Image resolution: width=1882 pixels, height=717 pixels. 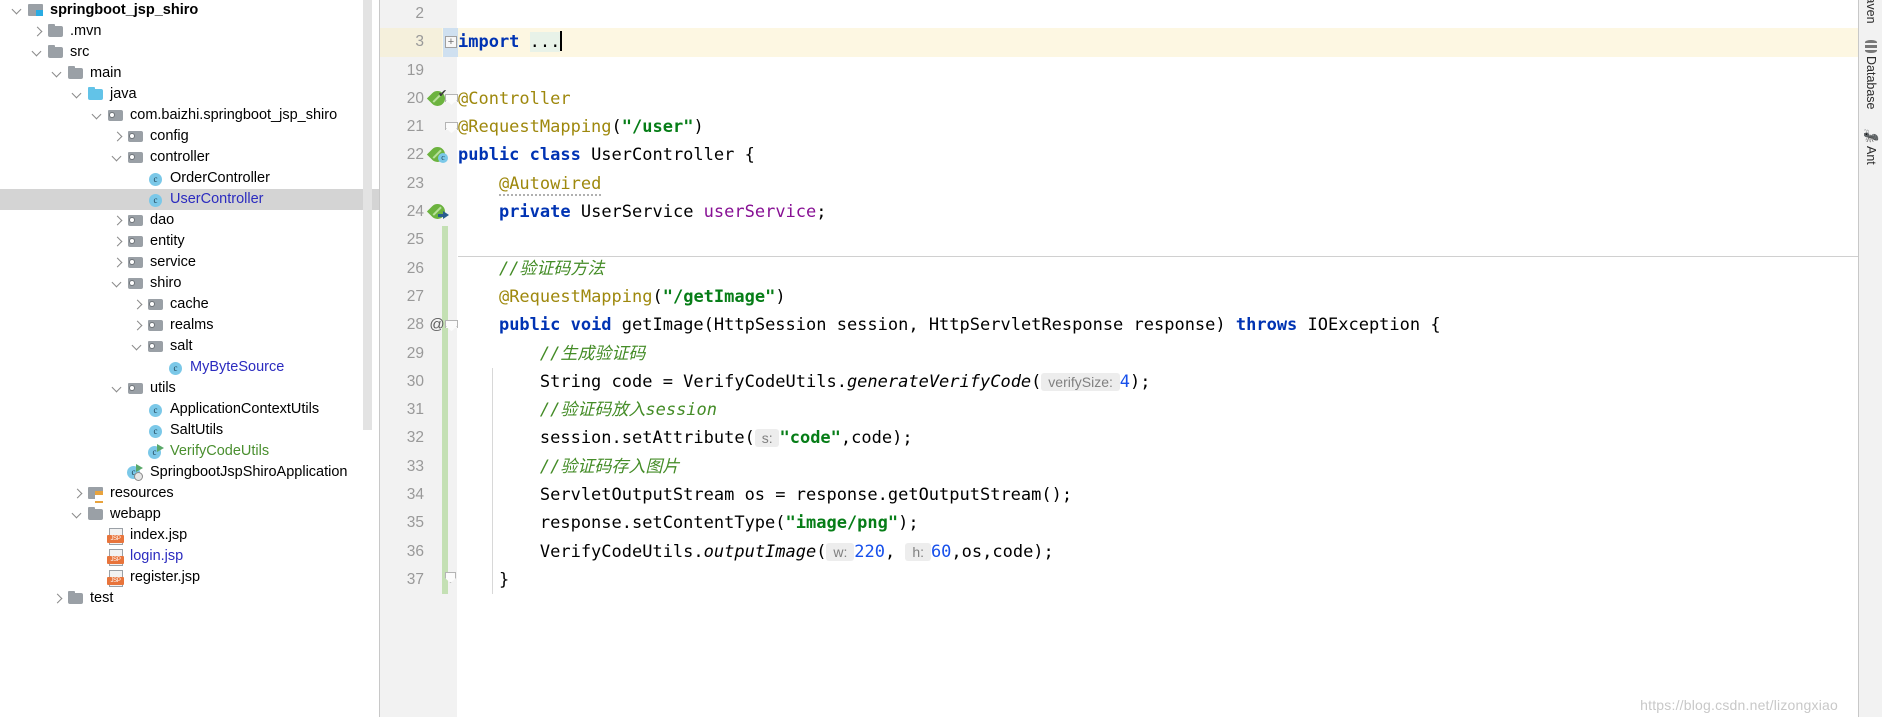 I want to click on fold-expand-icon: +, so click(x=451, y=42).